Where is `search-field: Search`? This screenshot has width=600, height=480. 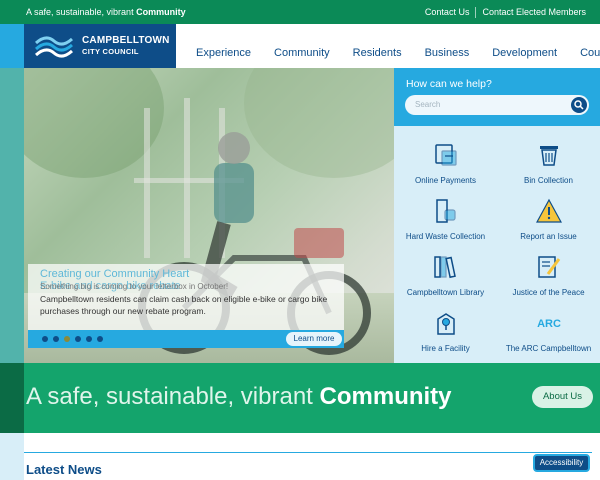 search-field: Search is located at coordinates (497, 105).